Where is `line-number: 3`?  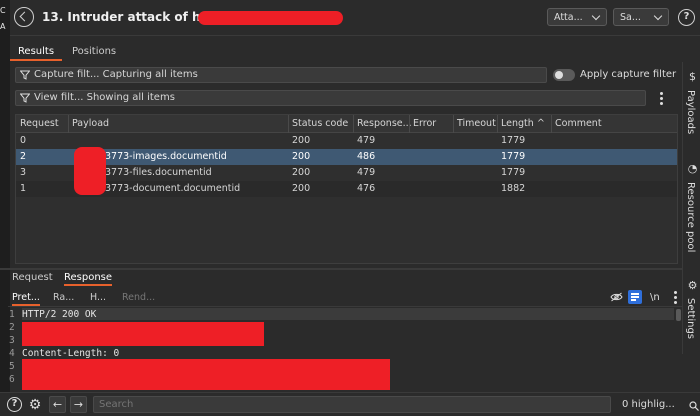
line-number: 3 is located at coordinates (12, 340).